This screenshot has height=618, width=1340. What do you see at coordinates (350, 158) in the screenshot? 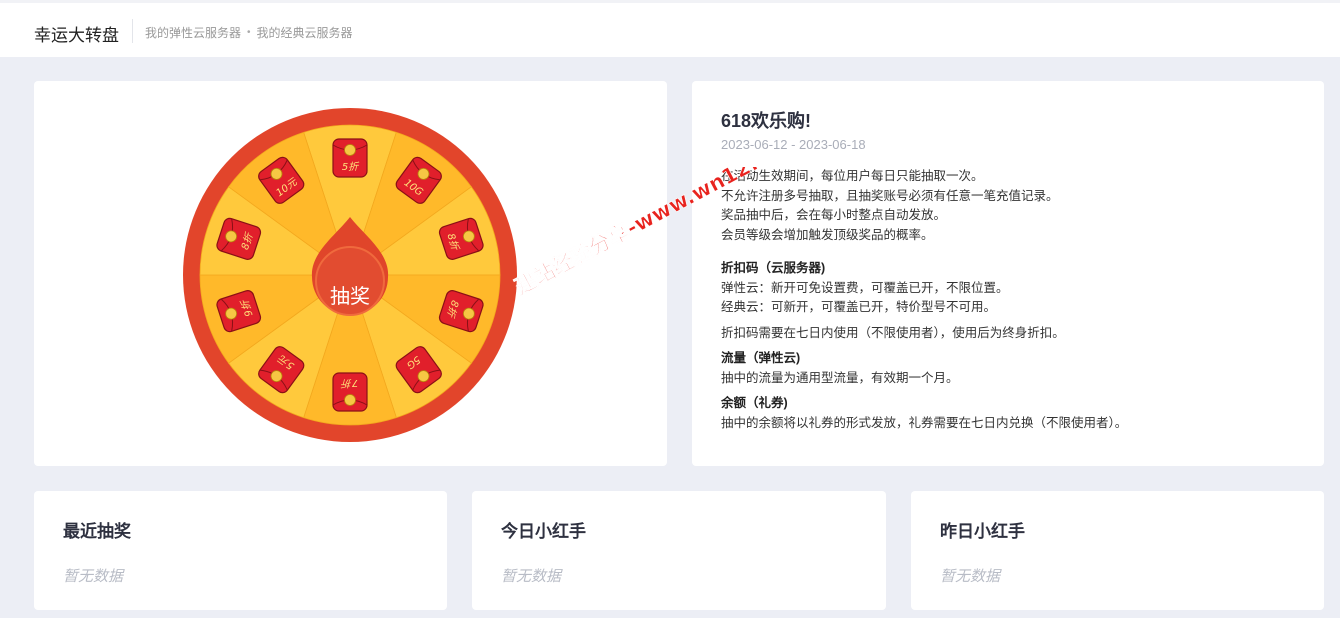
I see `prize-envelope: 5折` at bounding box center [350, 158].